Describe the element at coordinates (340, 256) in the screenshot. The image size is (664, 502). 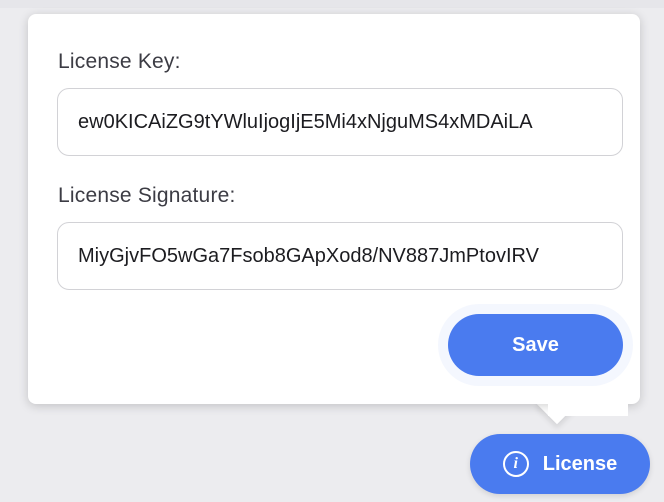
I see `license-signature-input` at that location.